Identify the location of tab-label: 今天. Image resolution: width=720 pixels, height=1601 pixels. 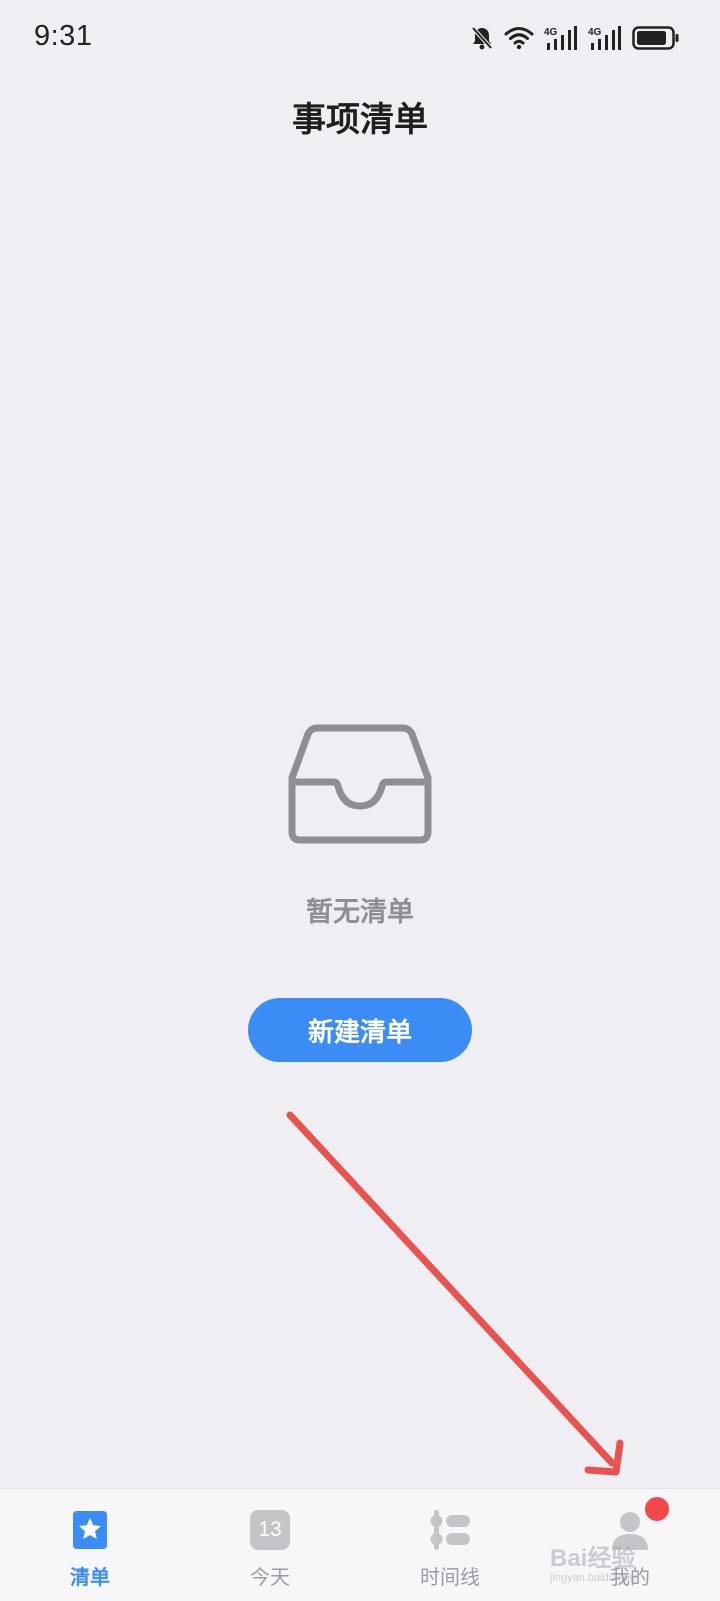
(270, 1577).